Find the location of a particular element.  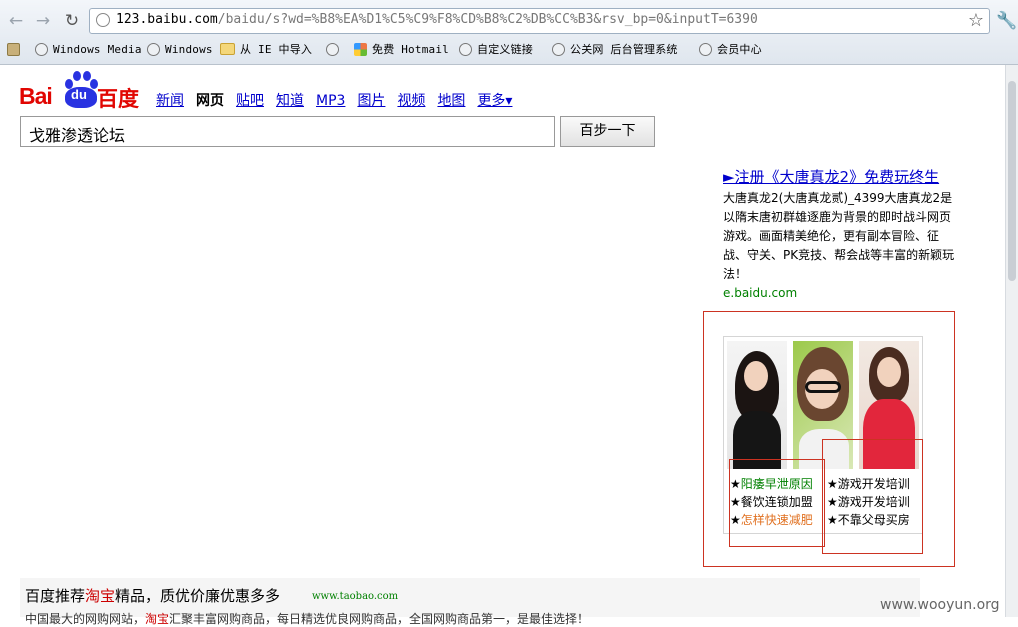

wrench-icon: 🔧 is located at coordinates (1006, 21).